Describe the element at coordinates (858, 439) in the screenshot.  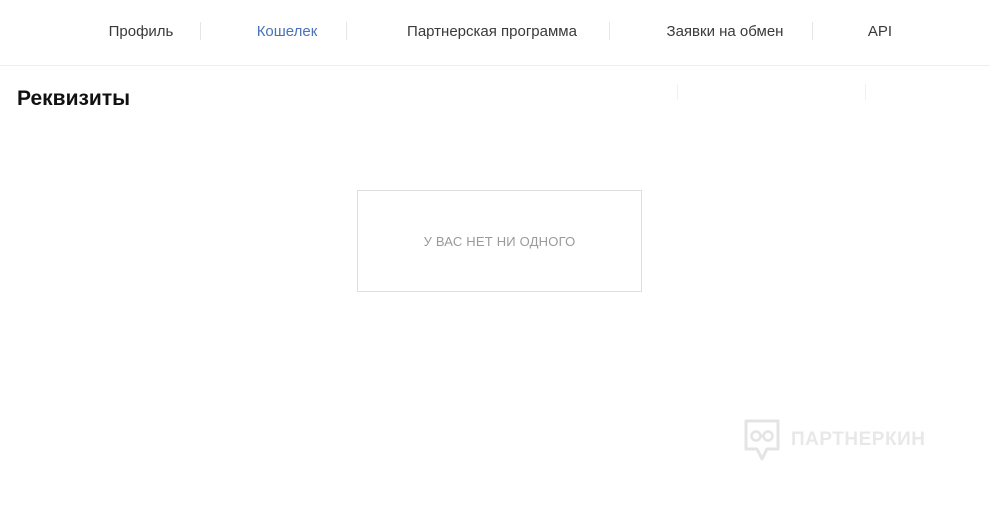
I see `watermark-brand: ПАРТНЕРКИН` at that location.